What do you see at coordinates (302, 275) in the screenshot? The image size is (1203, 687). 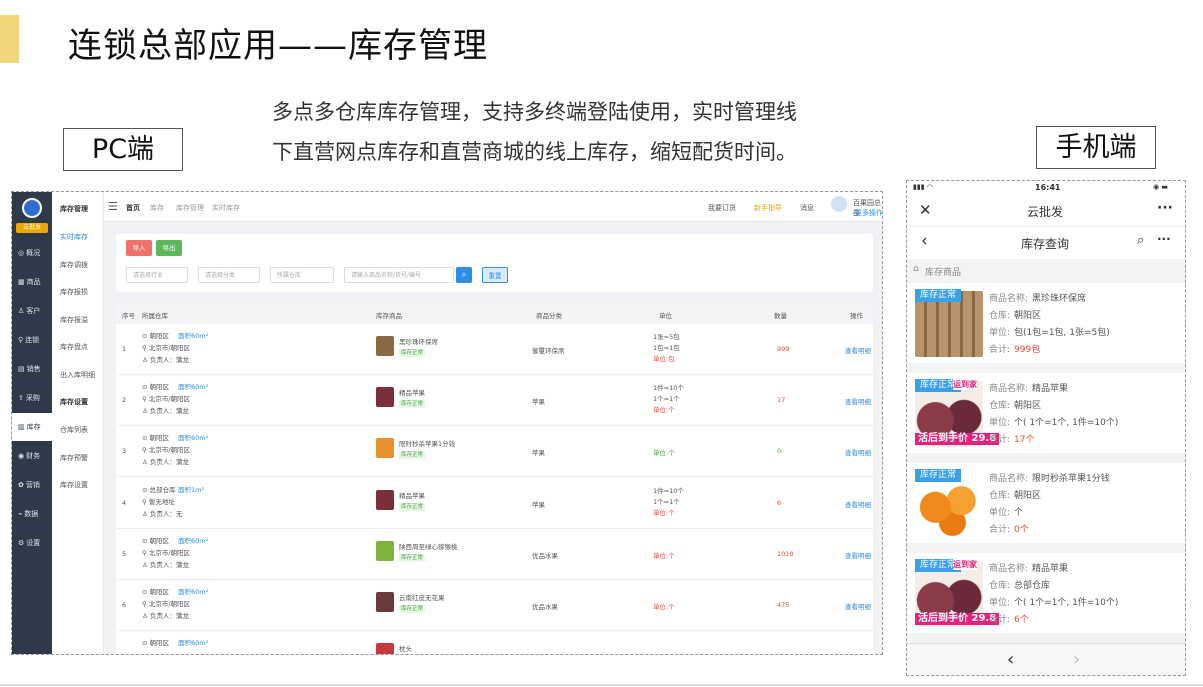 I see `warehouse-select: 所属仓库` at bounding box center [302, 275].